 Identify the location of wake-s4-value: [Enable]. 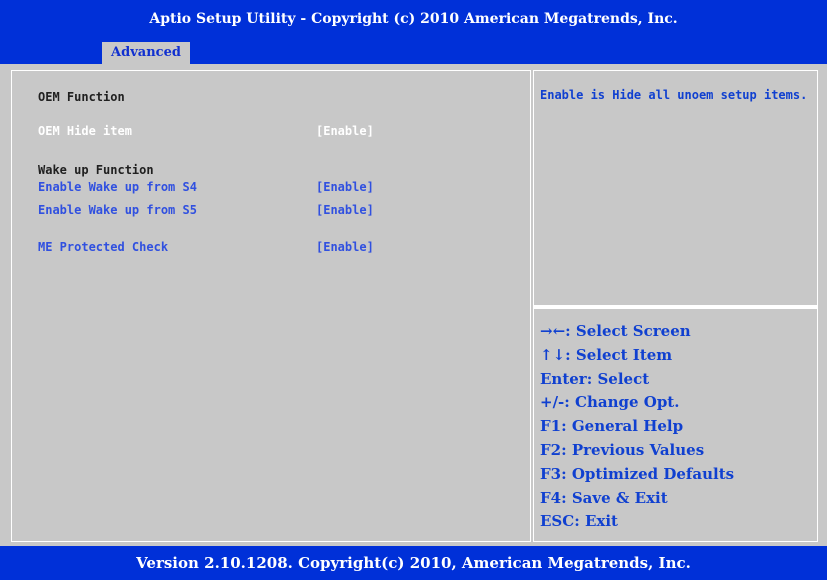
(345, 187).